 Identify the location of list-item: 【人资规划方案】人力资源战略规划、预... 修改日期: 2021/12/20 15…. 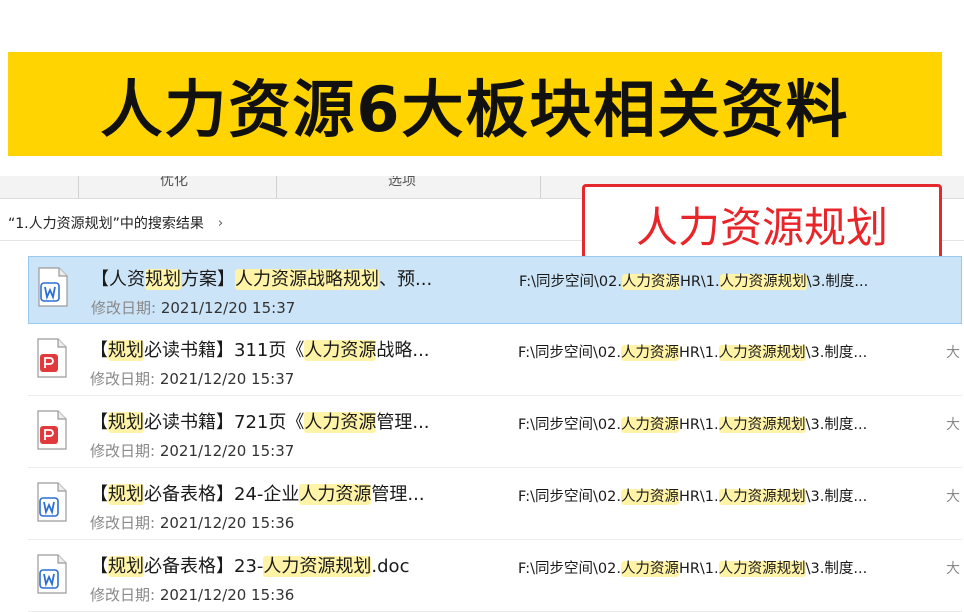
(495, 290).